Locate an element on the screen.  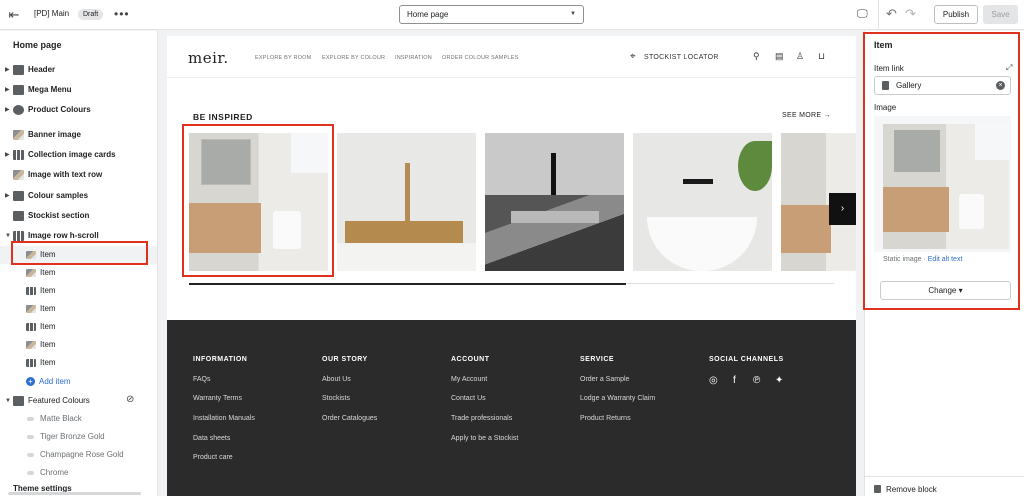
sidebar-colour-item: Champagne Rose Gold is located at coordinates (78, 455).